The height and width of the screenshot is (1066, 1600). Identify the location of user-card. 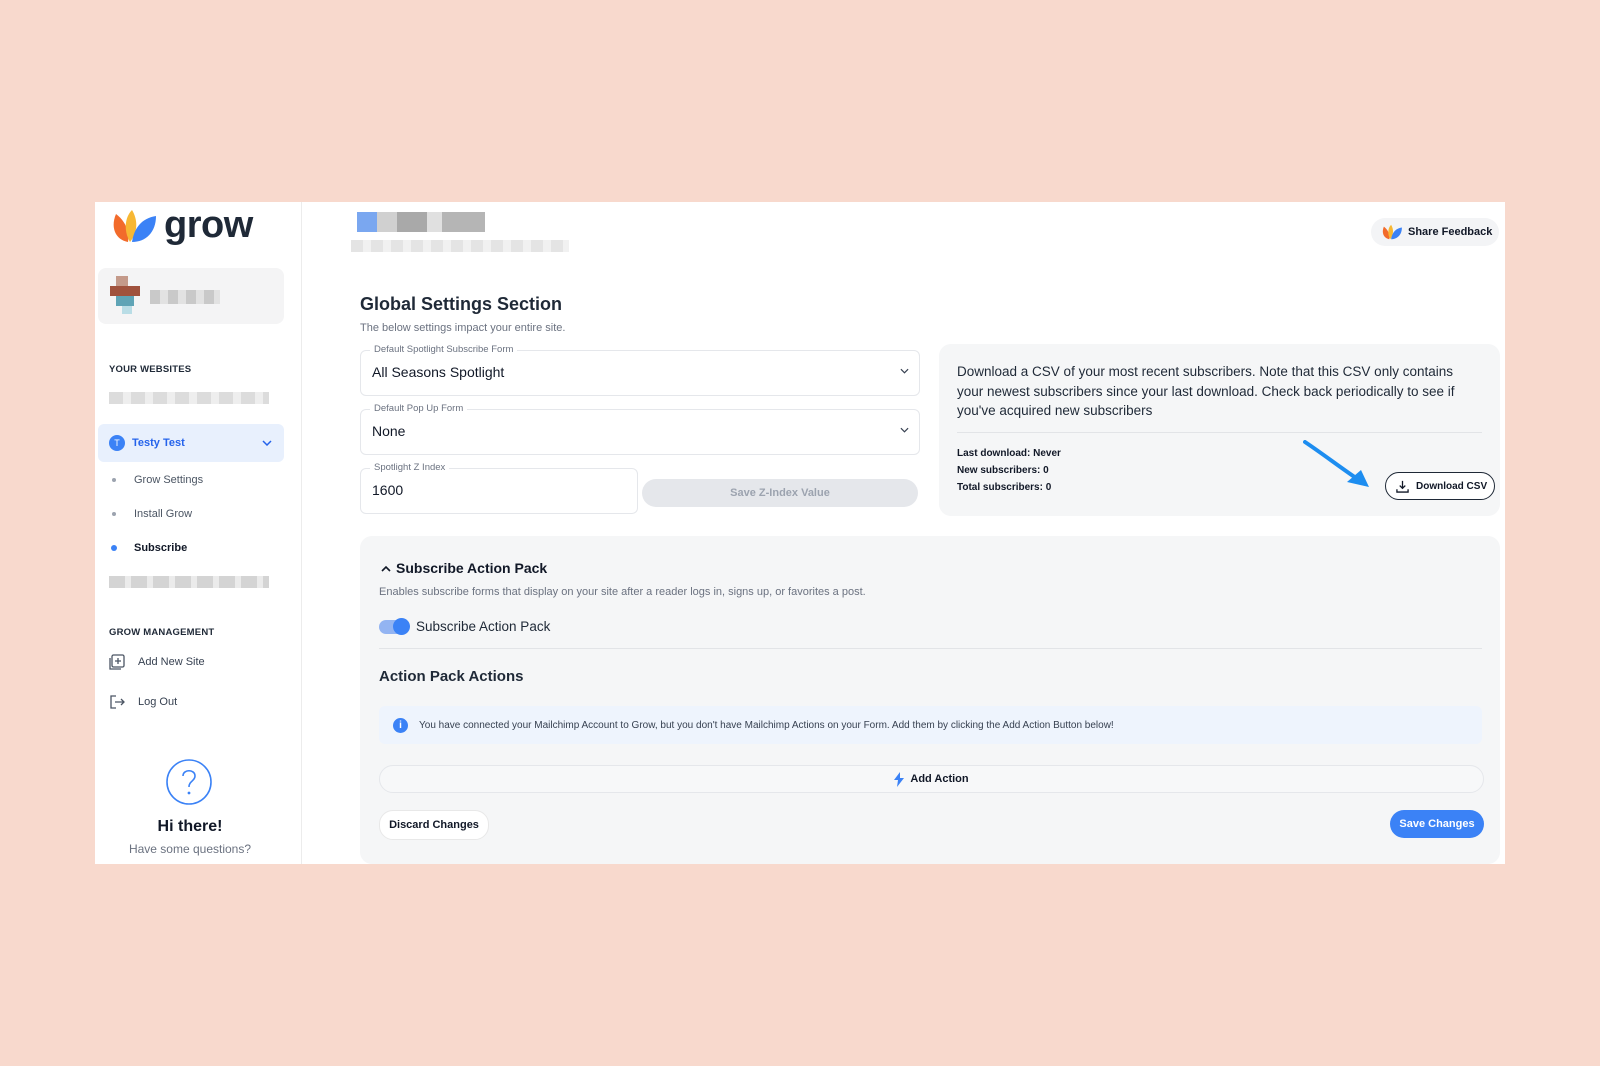
(191, 296).